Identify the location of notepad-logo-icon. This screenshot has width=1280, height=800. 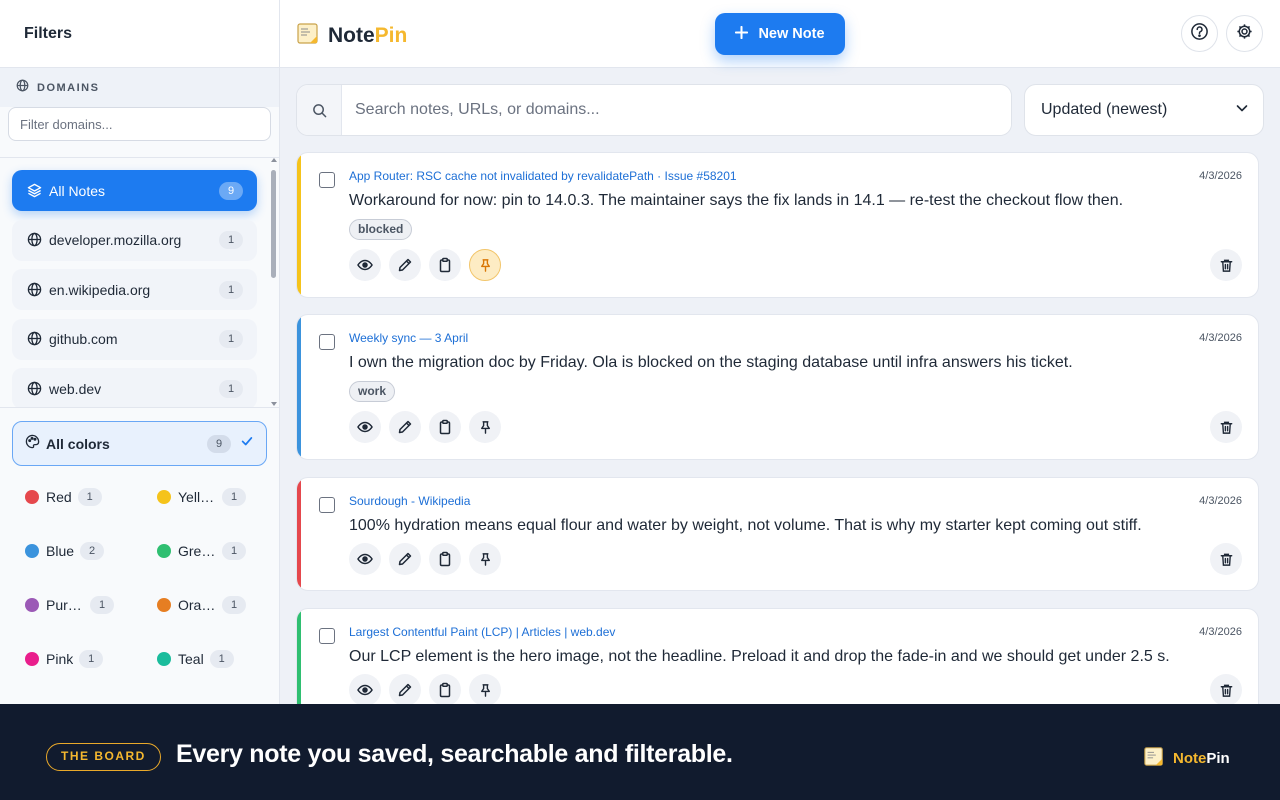
(1154, 758).